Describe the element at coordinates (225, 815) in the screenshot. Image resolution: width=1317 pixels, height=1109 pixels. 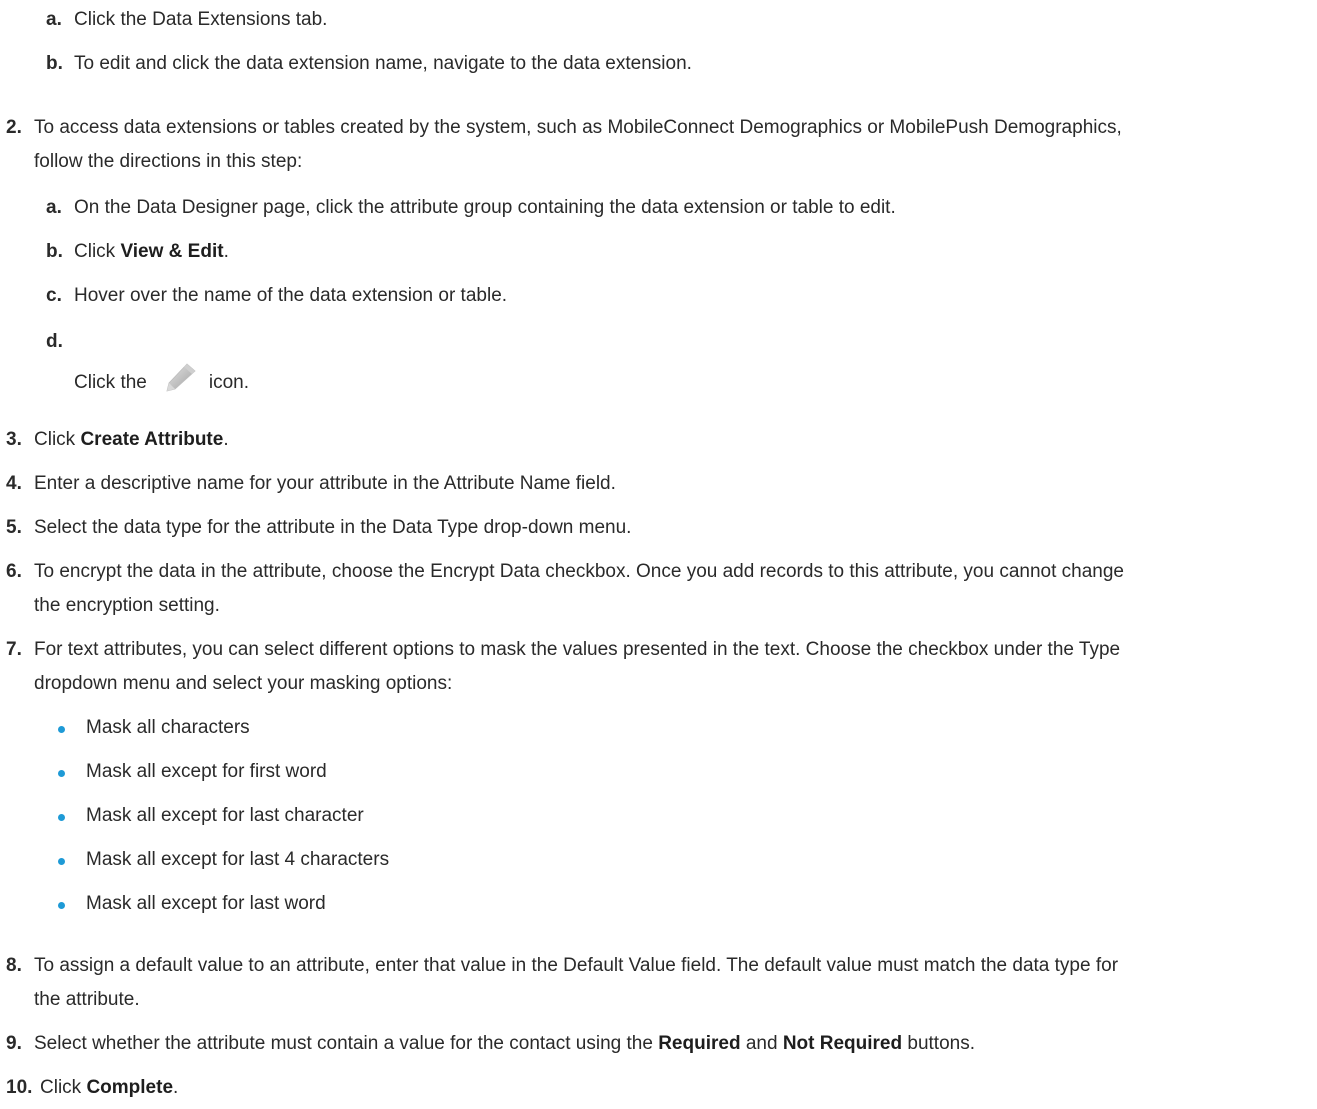
I see `mask-option: Mask all except for last character` at that location.